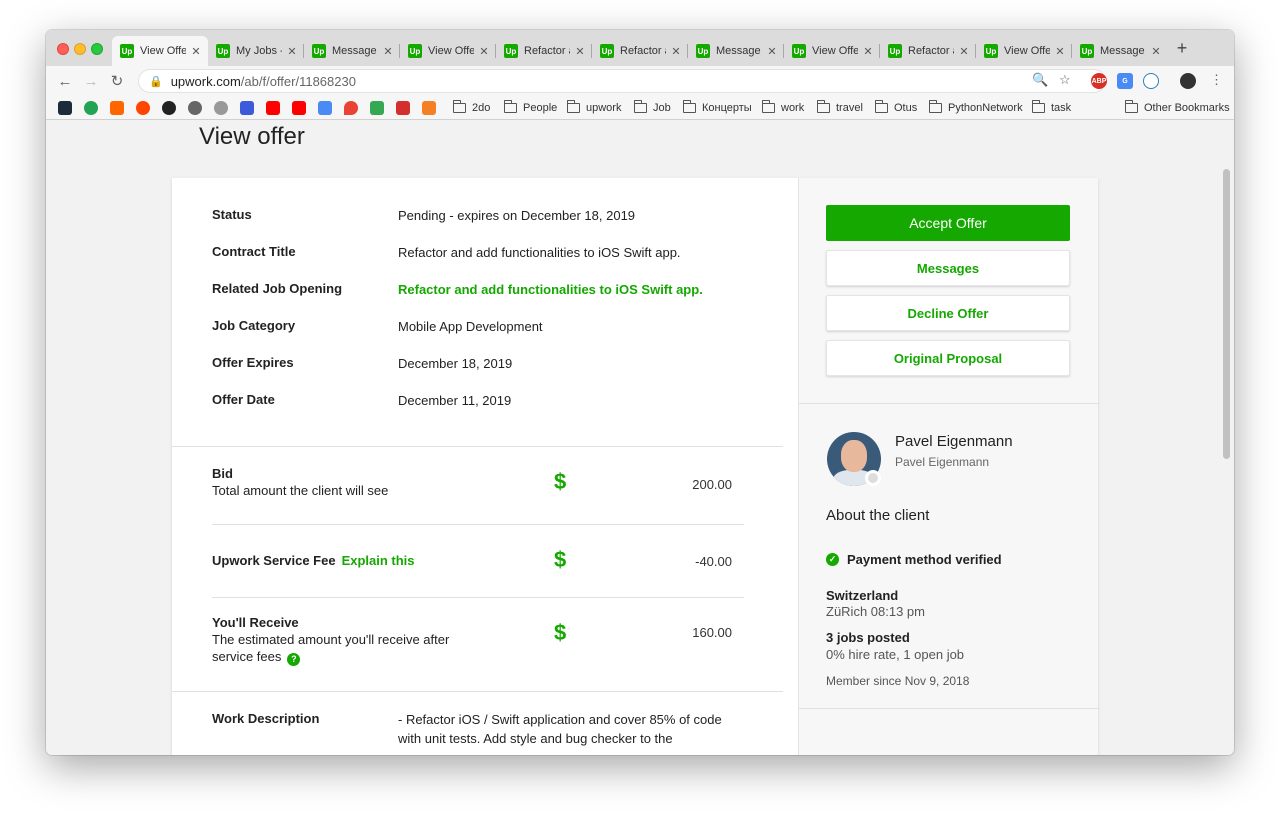 Image resolution: width=1280 pixels, height=816 pixels. What do you see at coordinates (1188, 81) in the screenshot?
I see `profile-avatar-icon` at bounding box center [1188, 81].